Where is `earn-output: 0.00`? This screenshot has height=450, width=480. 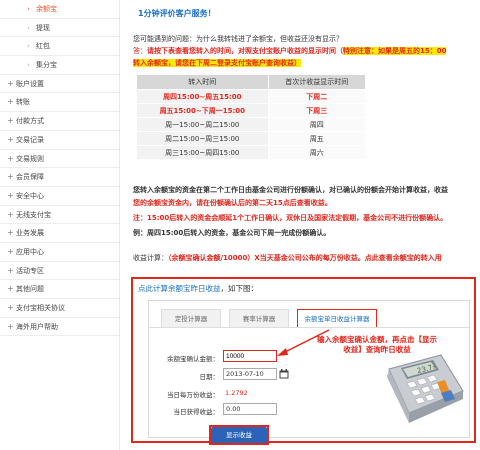 earn-output: 0.00 is located at coordinates (250, 409).